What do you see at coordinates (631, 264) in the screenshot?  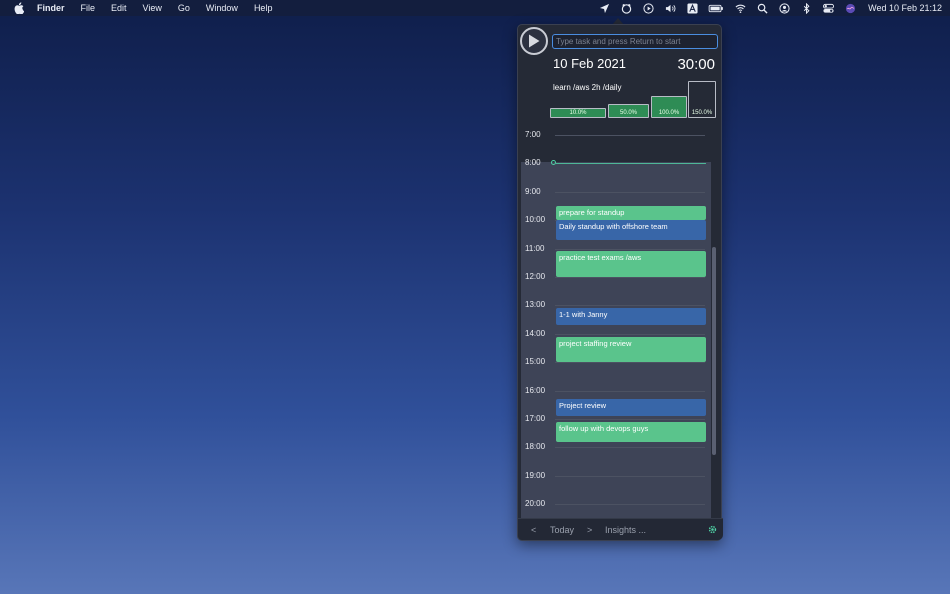 I see `calendar-event: practice test exams /aws` at bounding box center [631, 264].